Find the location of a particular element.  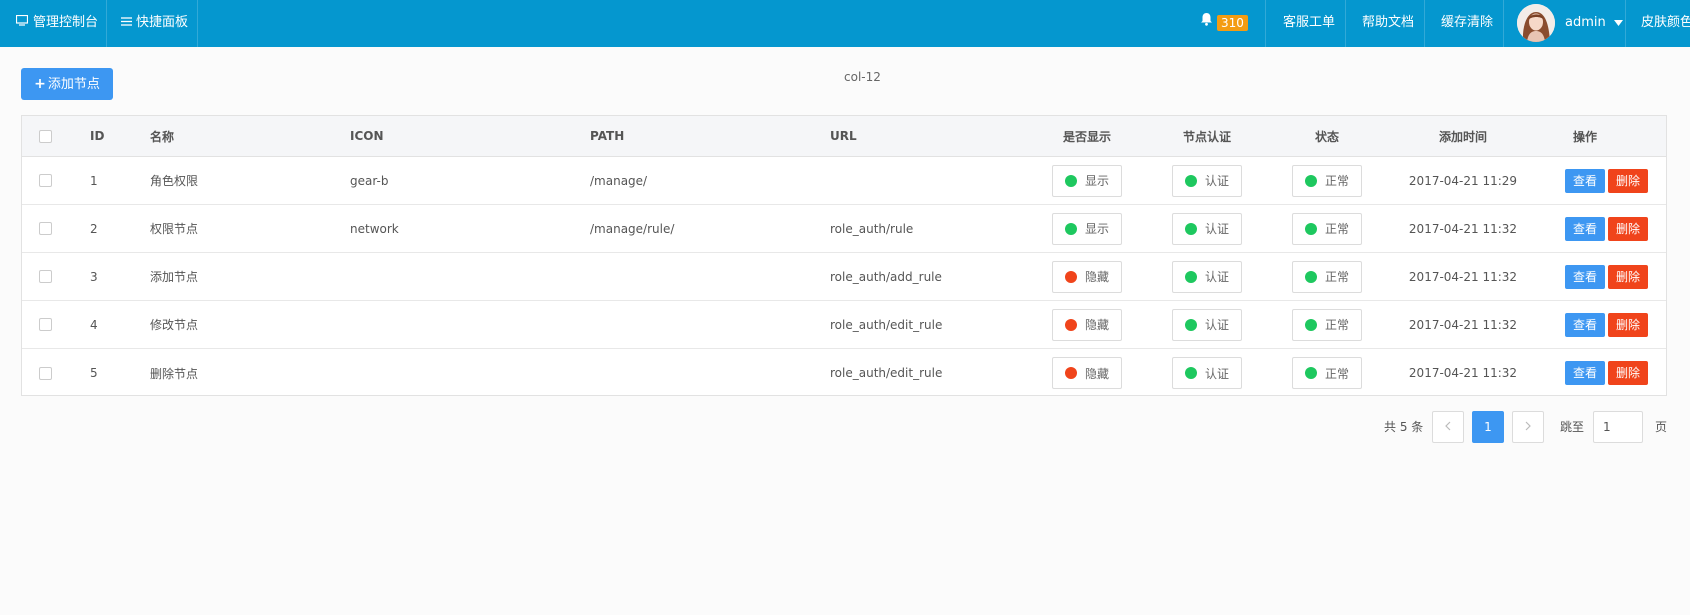

cell-time: 2017-04-21 11:29 is located at coordinates (1463, 180).